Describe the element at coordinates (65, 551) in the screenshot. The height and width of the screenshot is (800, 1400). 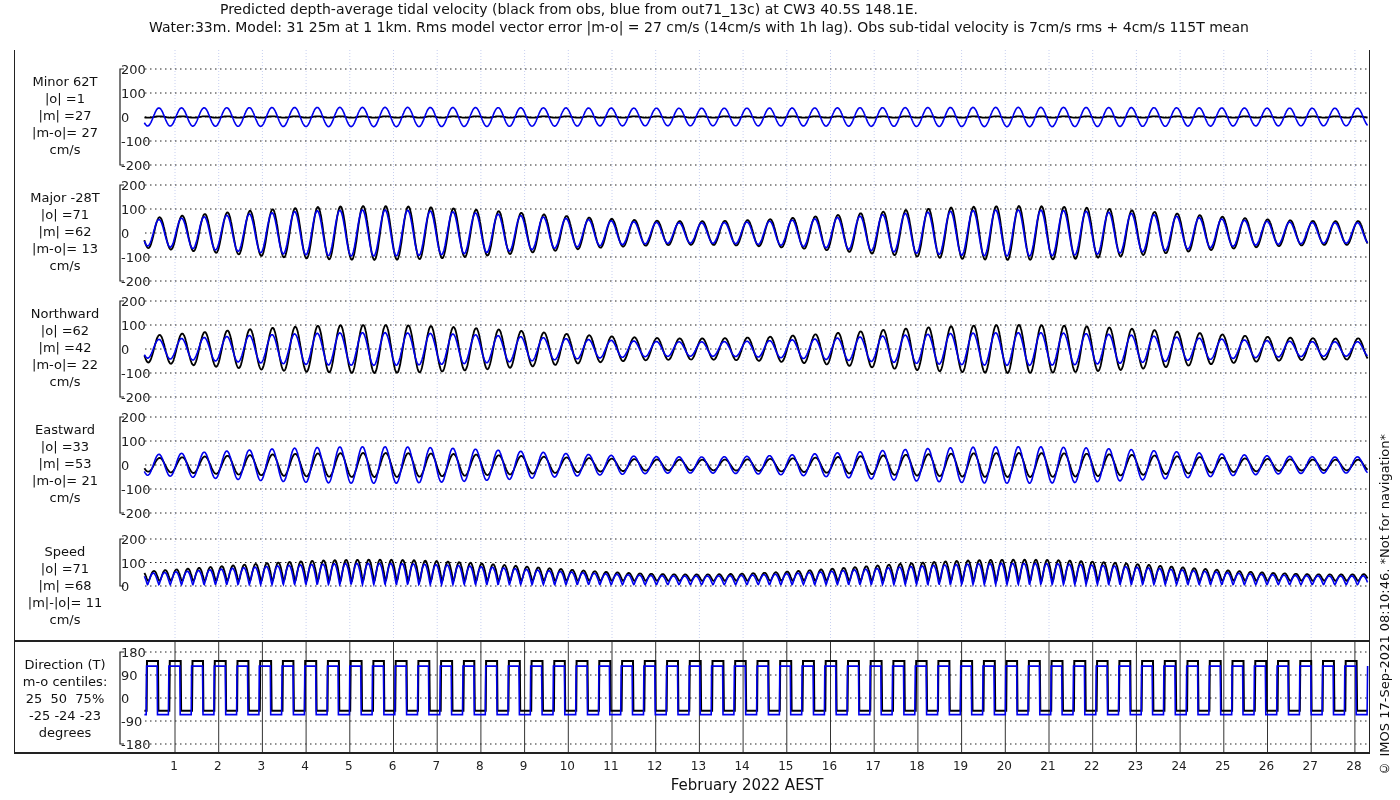
I see `panel-label: Speed` at that location.